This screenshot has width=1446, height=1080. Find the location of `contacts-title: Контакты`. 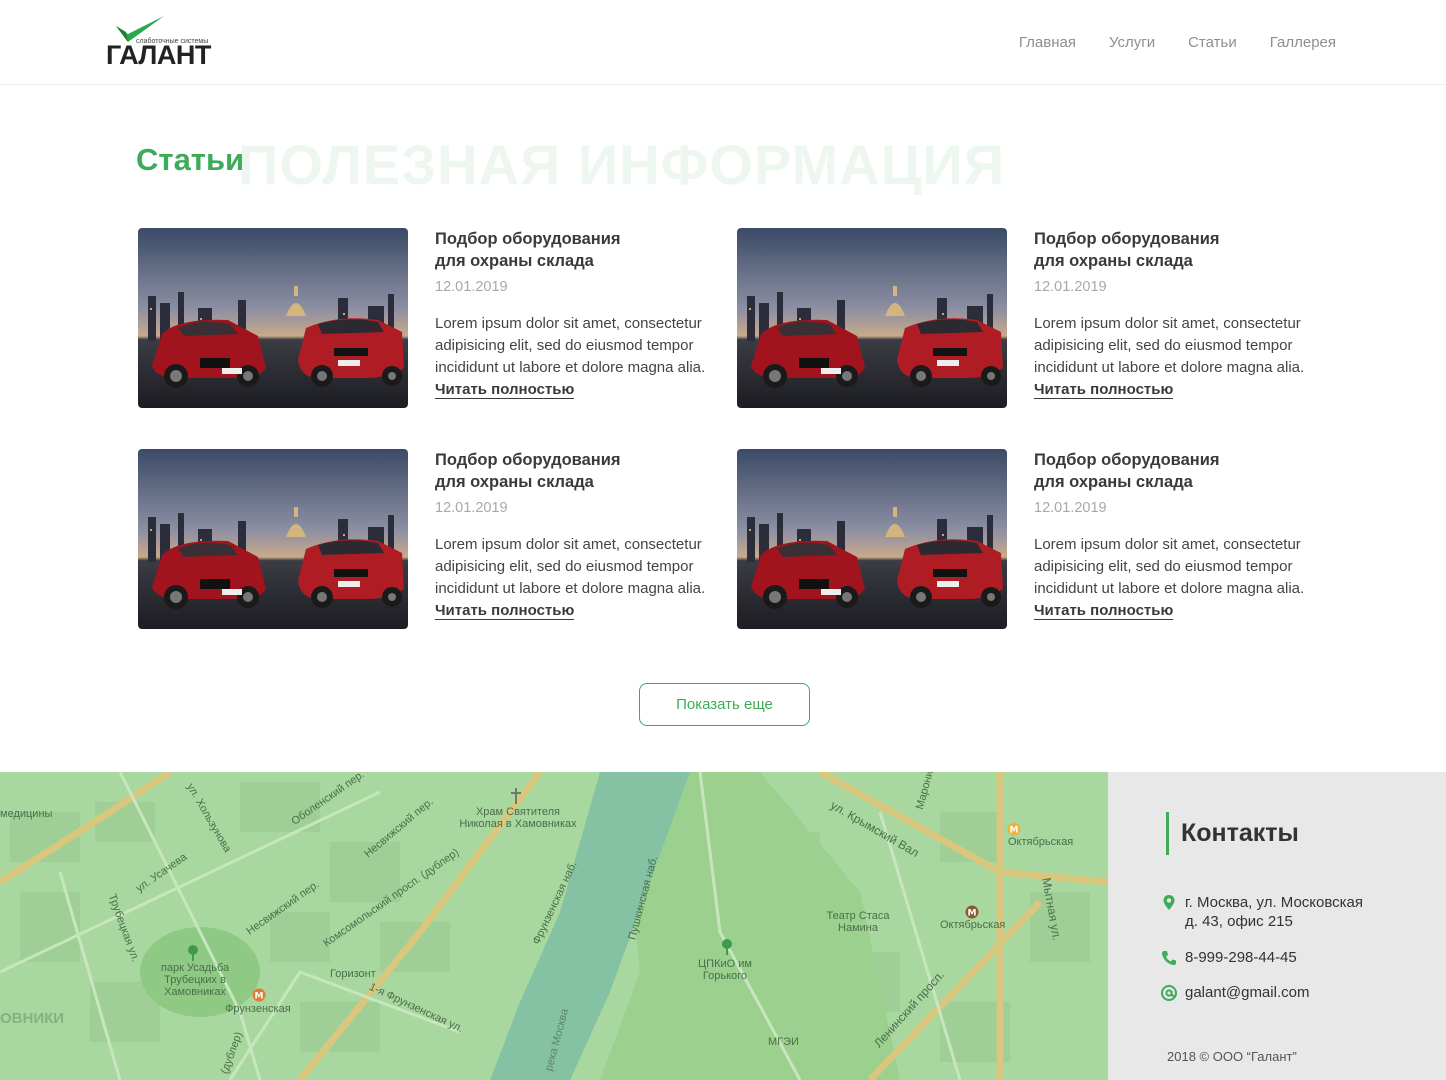

contacts-title: Контакты is located at coordinates (1232, 833).